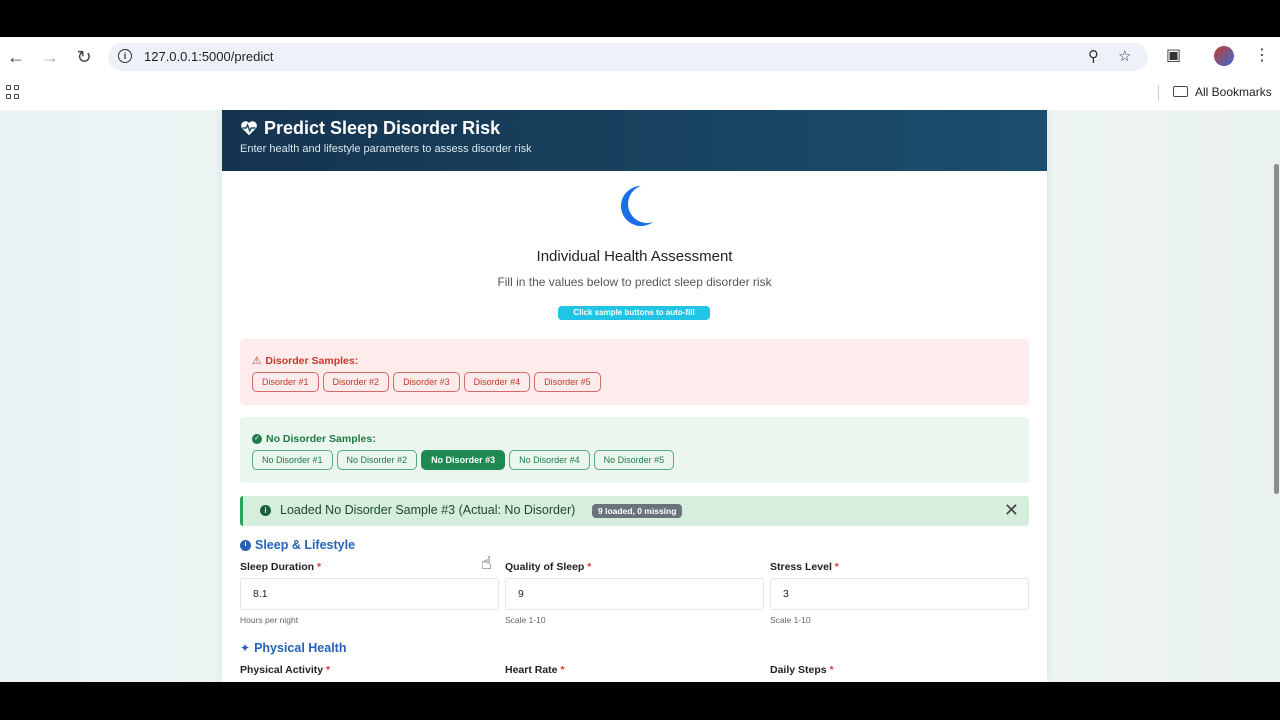 The width and height of the screenshot is (1280, 720). Describe the element at coordinates (1158, 93) in the screenshot. I see `bookmarks-divider` at that location.